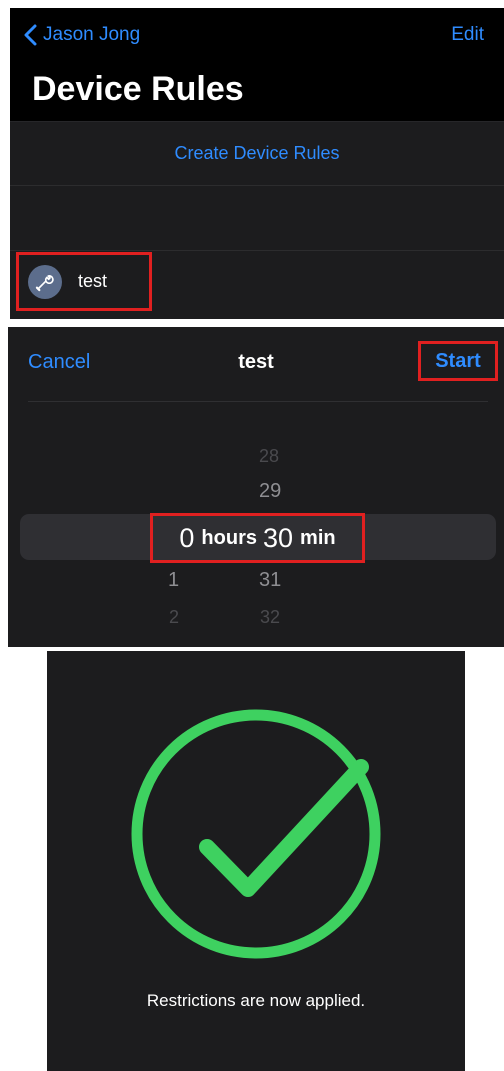  What do you see at coordinates (138, 89) in the screenshot?
I see `page-title: Device Rules` at bounding box center [138, 89].